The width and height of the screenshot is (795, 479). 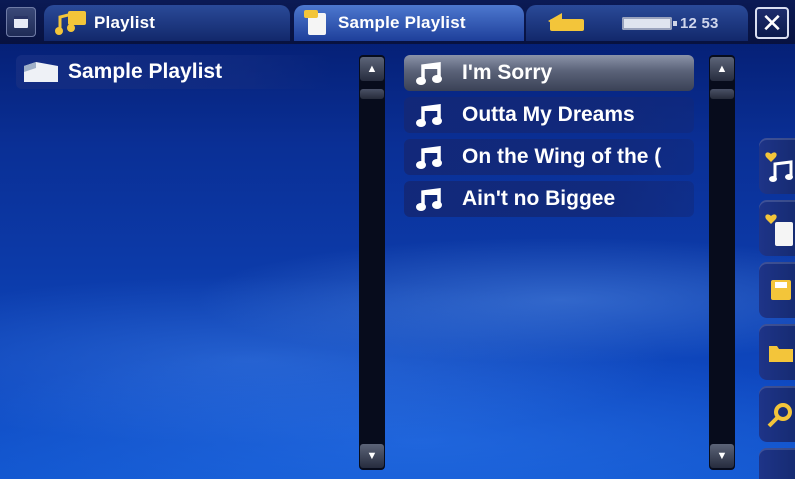 I want to click on song-row: Outta My Dreams, so click(x=549, y=115).